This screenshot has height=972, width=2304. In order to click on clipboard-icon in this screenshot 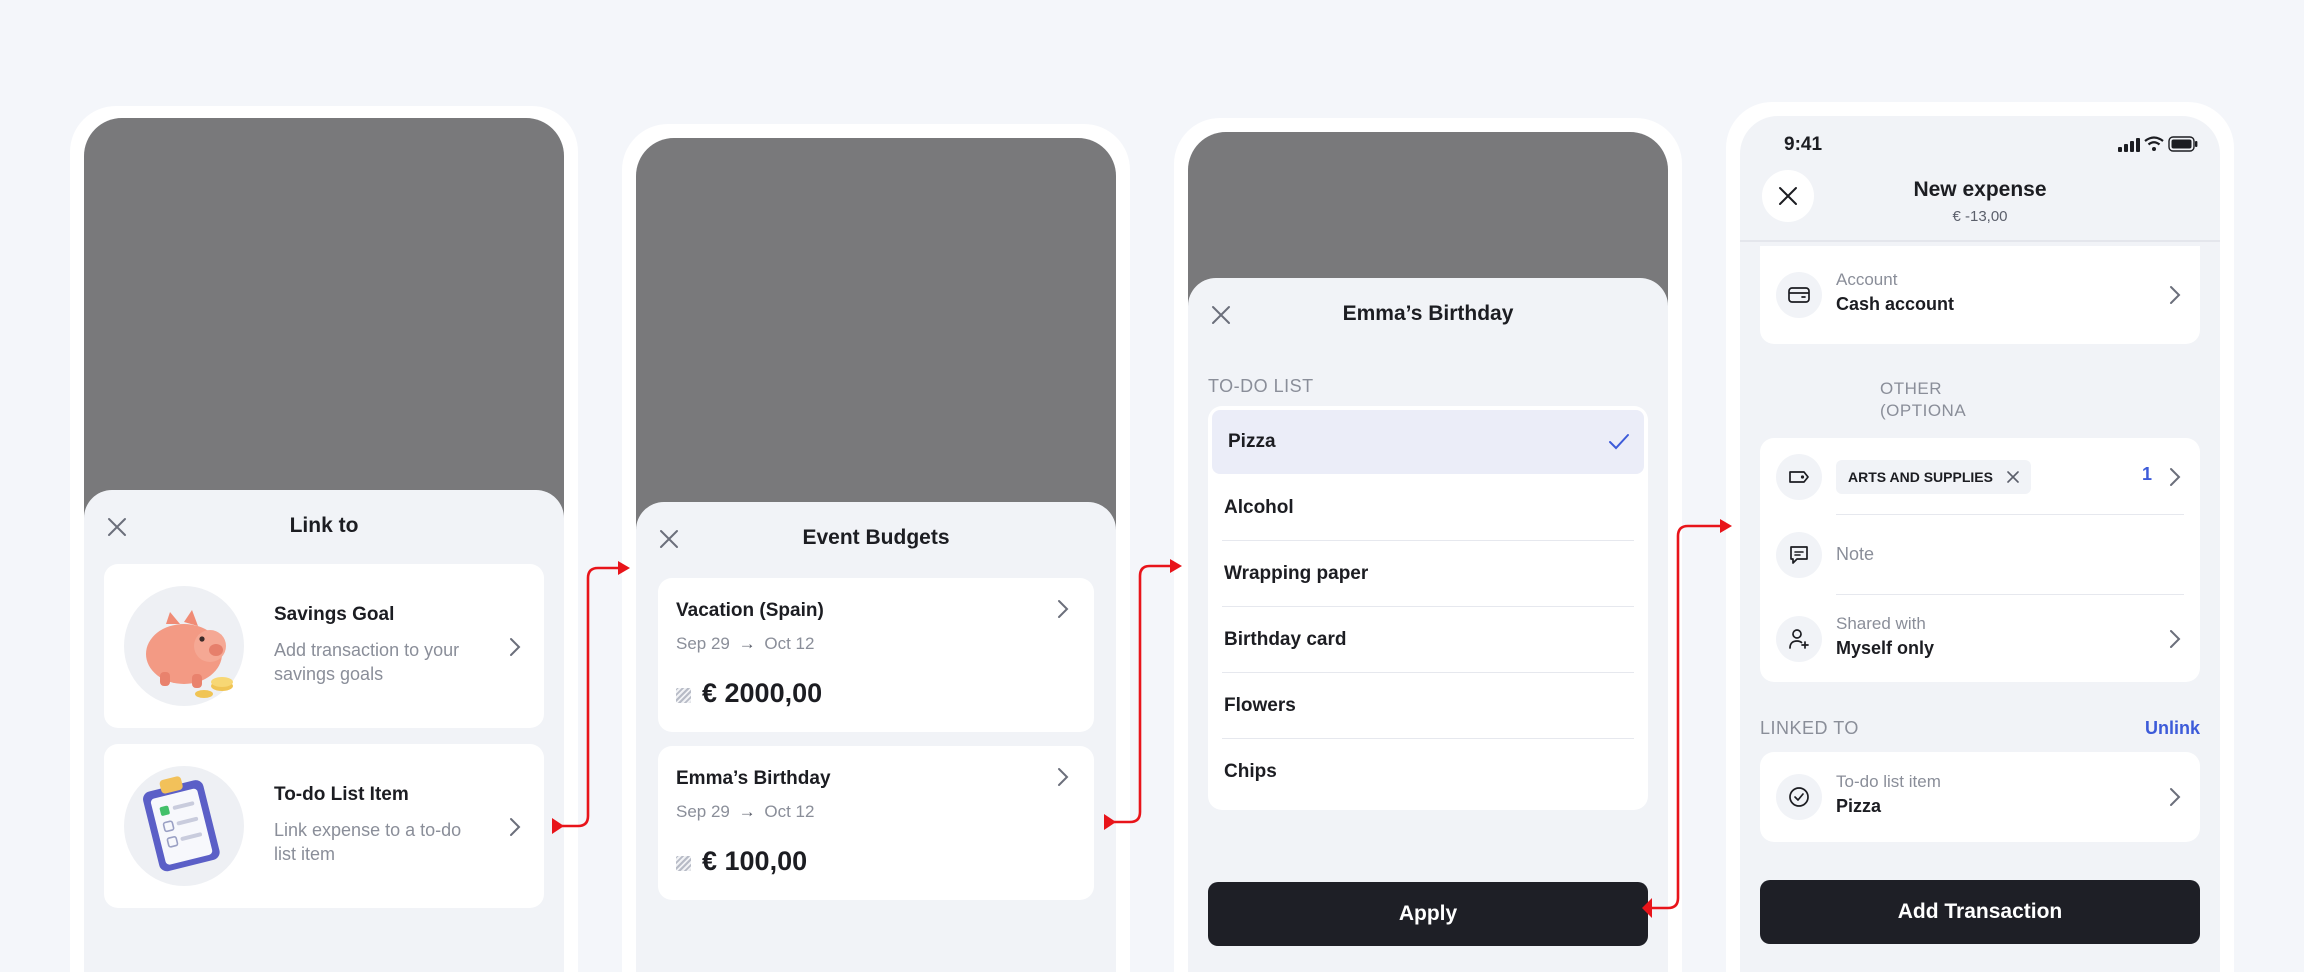, I will do `click(184, 826)`.